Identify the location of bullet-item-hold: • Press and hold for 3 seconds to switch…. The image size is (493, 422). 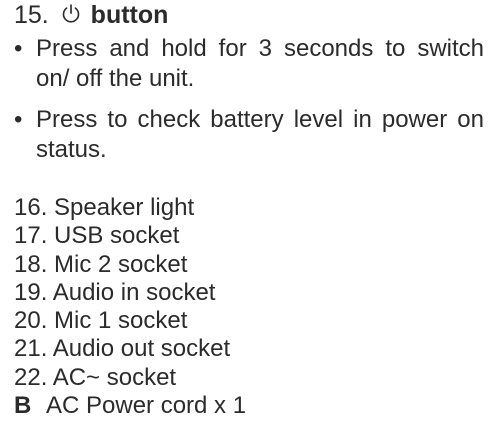
(249, 64).